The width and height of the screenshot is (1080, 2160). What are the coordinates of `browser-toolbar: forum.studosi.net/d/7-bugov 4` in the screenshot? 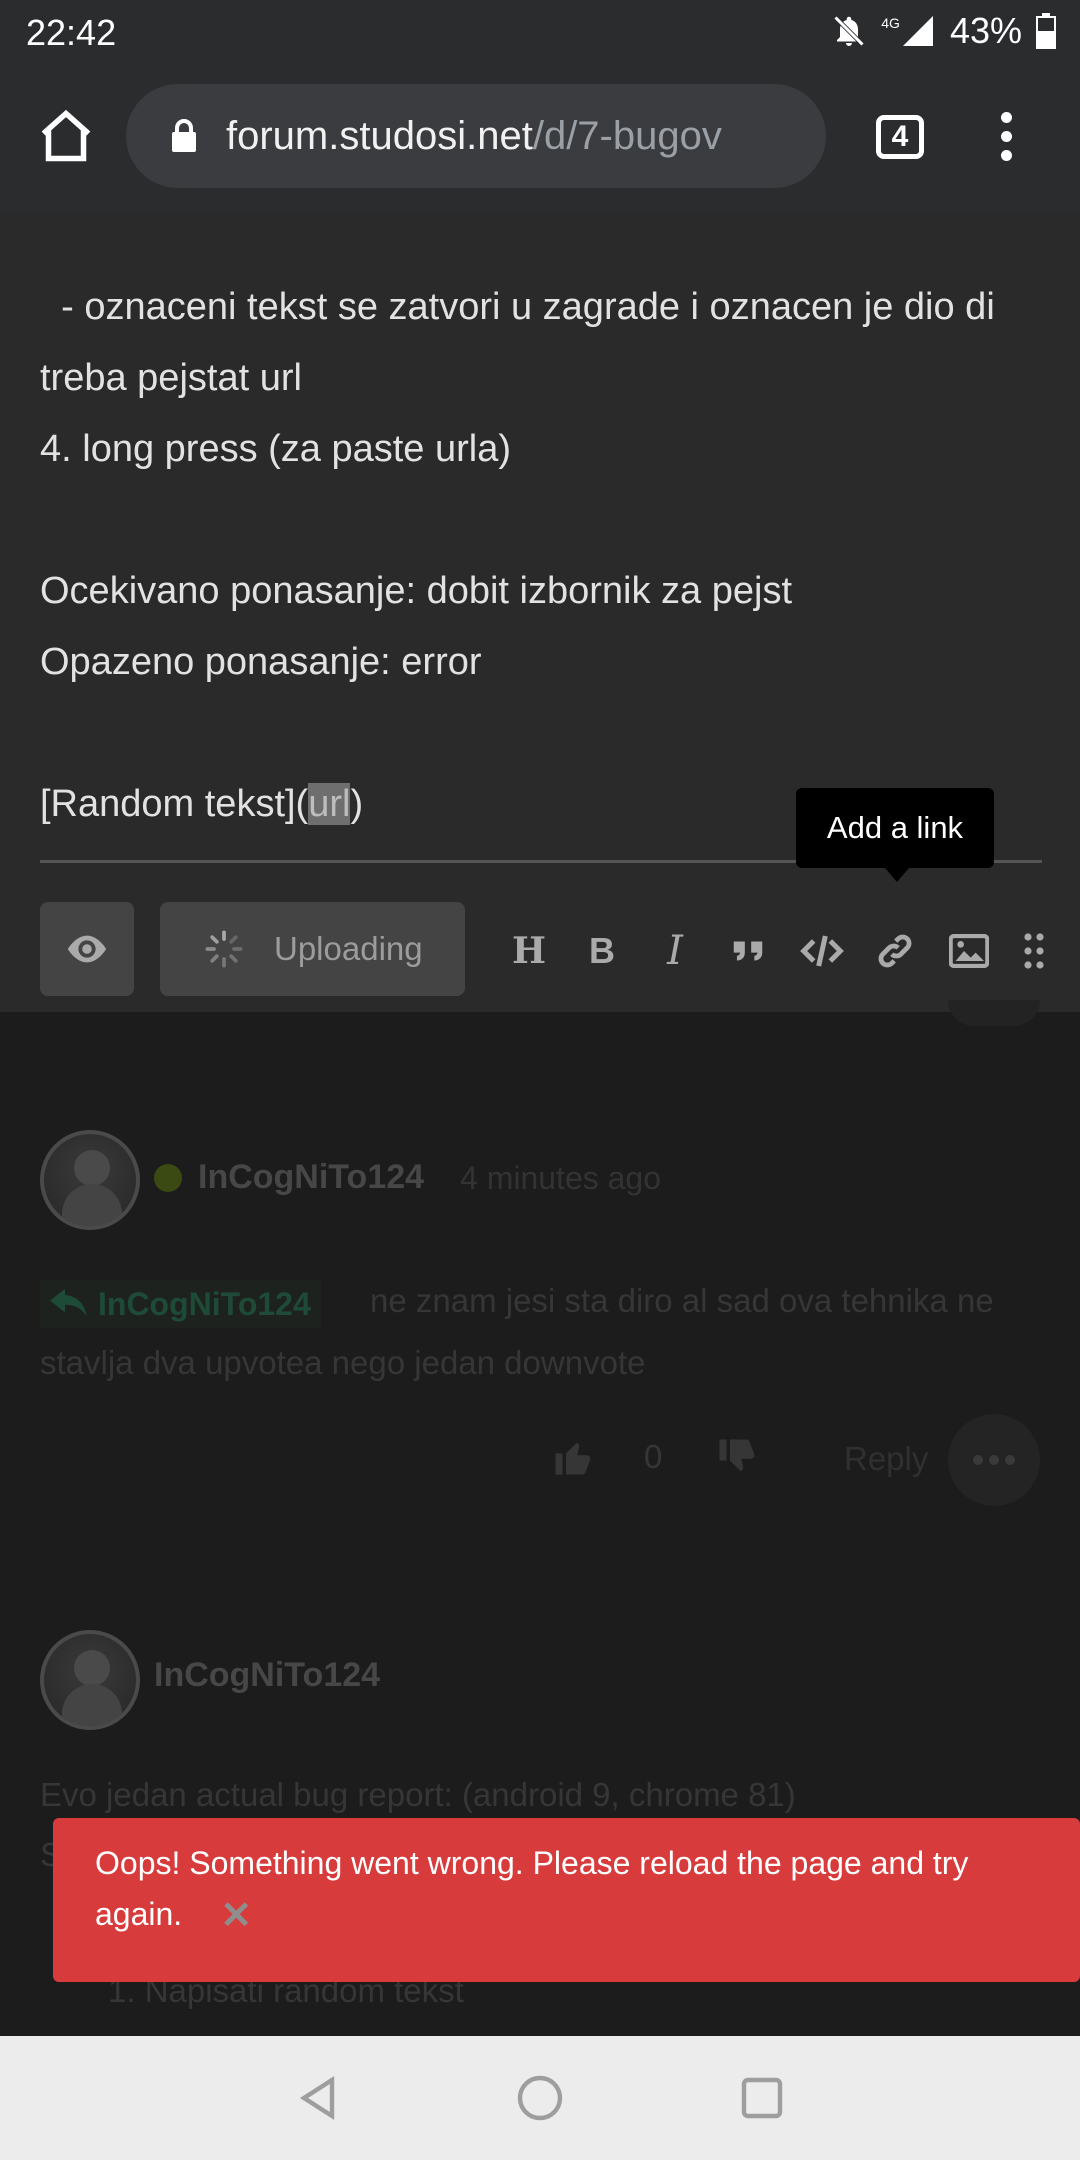 It's located at (540, 139).